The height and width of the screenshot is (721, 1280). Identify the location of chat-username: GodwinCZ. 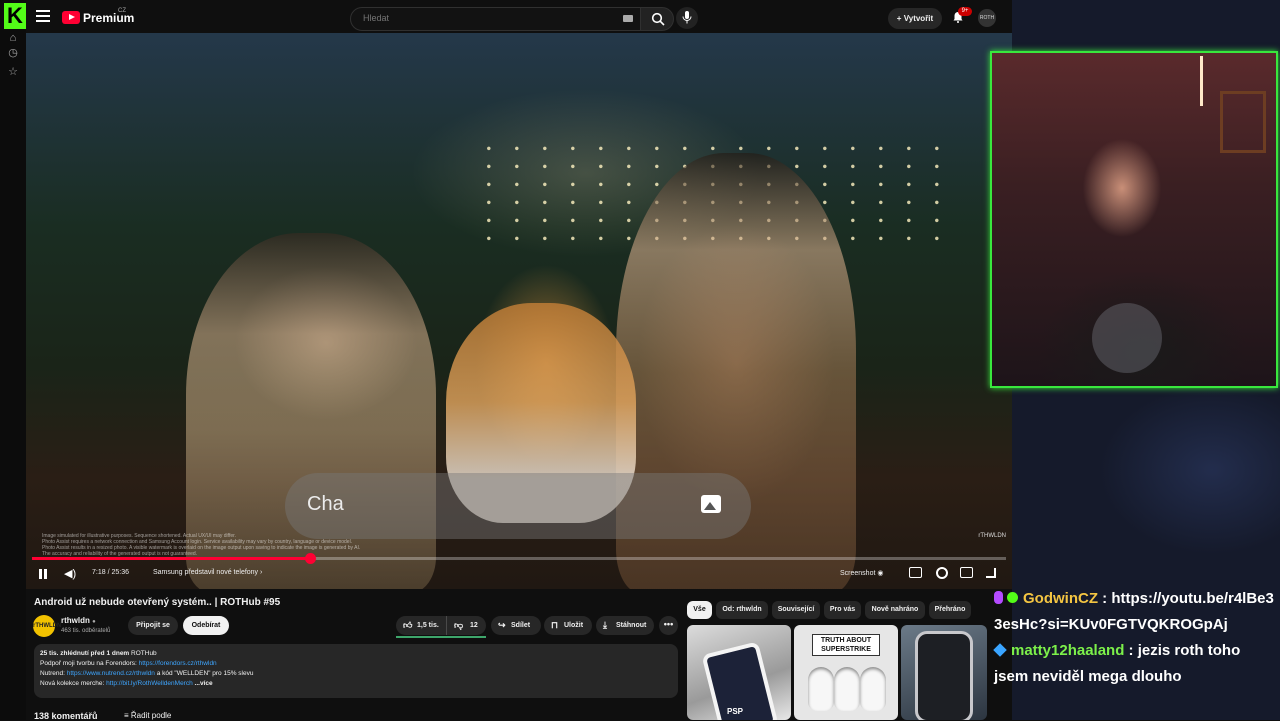
(1060, 598).